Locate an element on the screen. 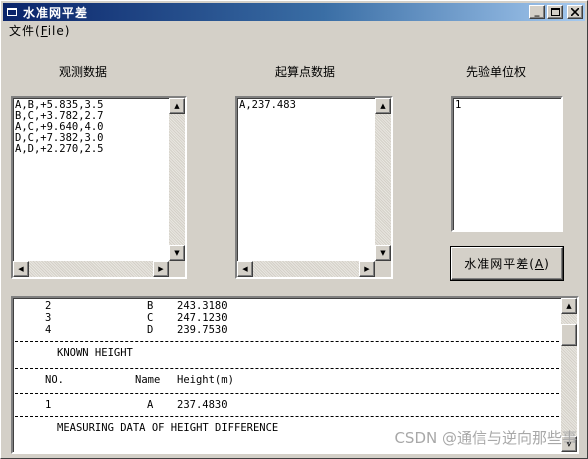  header-no: NO. is located at coordinates (54, 380).